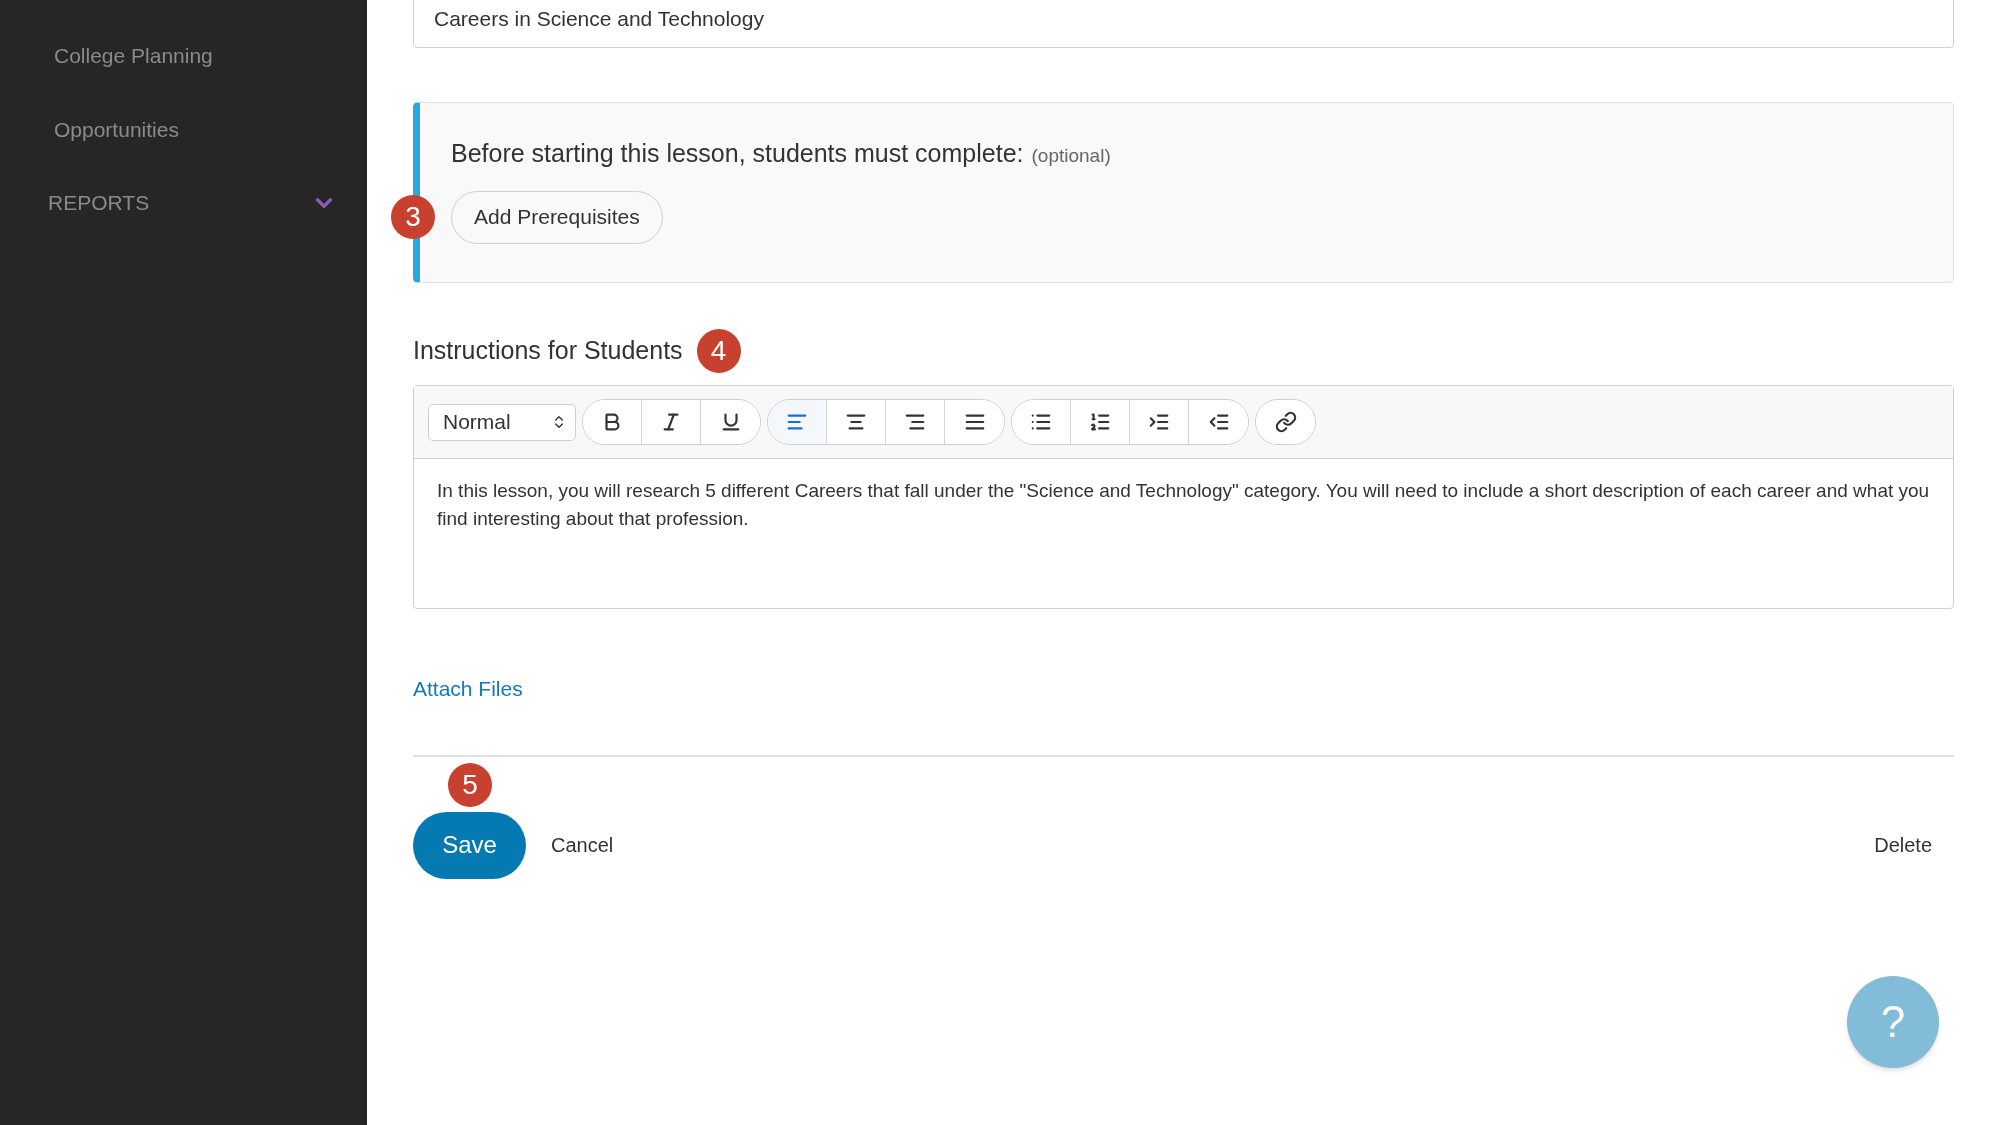  Describe the element at coordinates (470, 784) in the screenshot. I see `step-badge: 5` at that location.